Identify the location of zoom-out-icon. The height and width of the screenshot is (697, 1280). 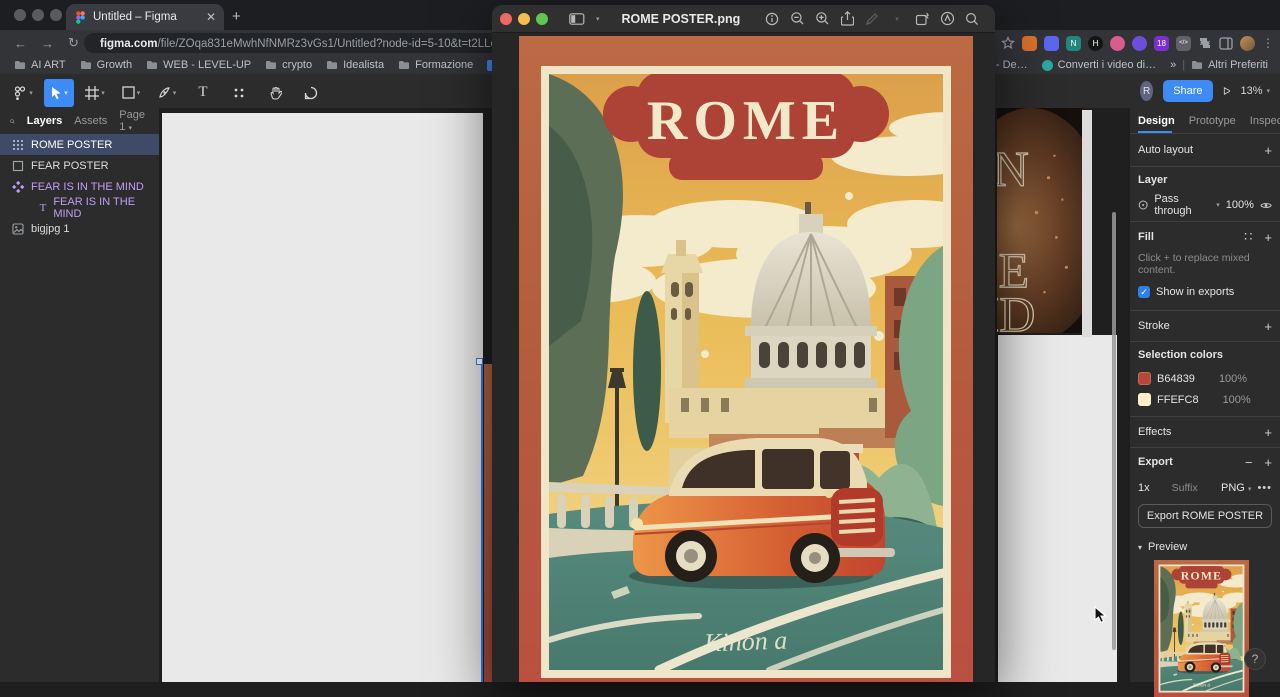
(797, 18).